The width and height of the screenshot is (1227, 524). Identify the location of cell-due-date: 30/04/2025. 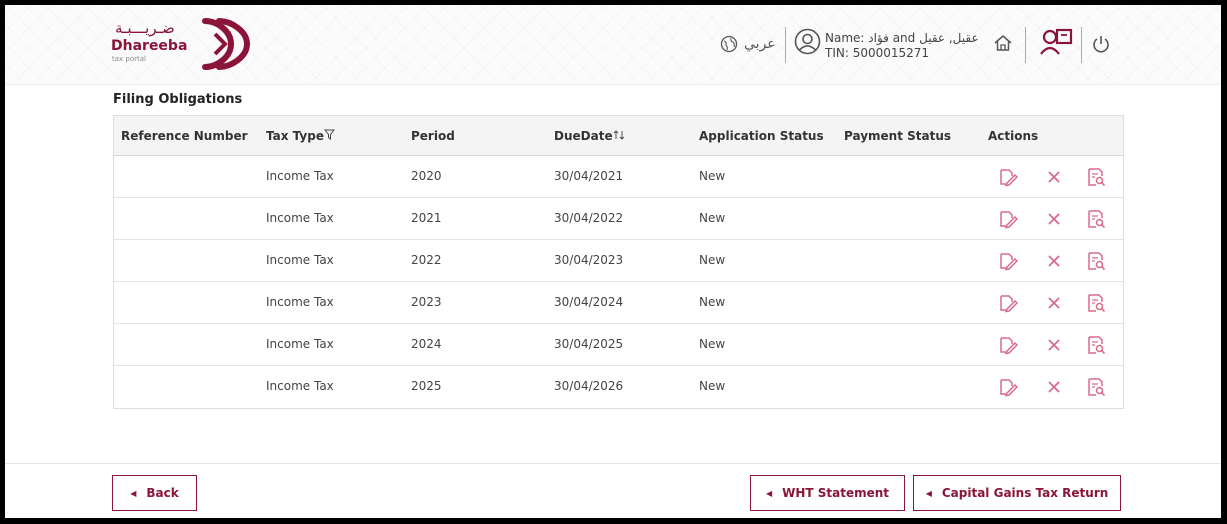
(589, 344).